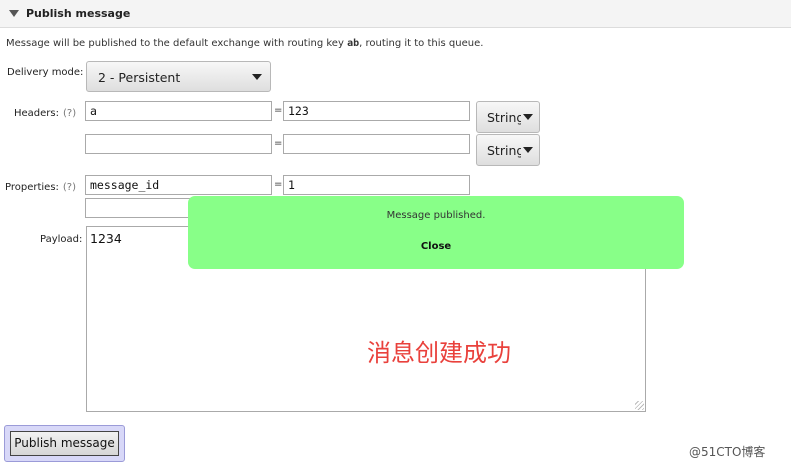  Describe the element at coordinates (436, 215) in the screenshot. I see `toast-message: Message published.` at that location.